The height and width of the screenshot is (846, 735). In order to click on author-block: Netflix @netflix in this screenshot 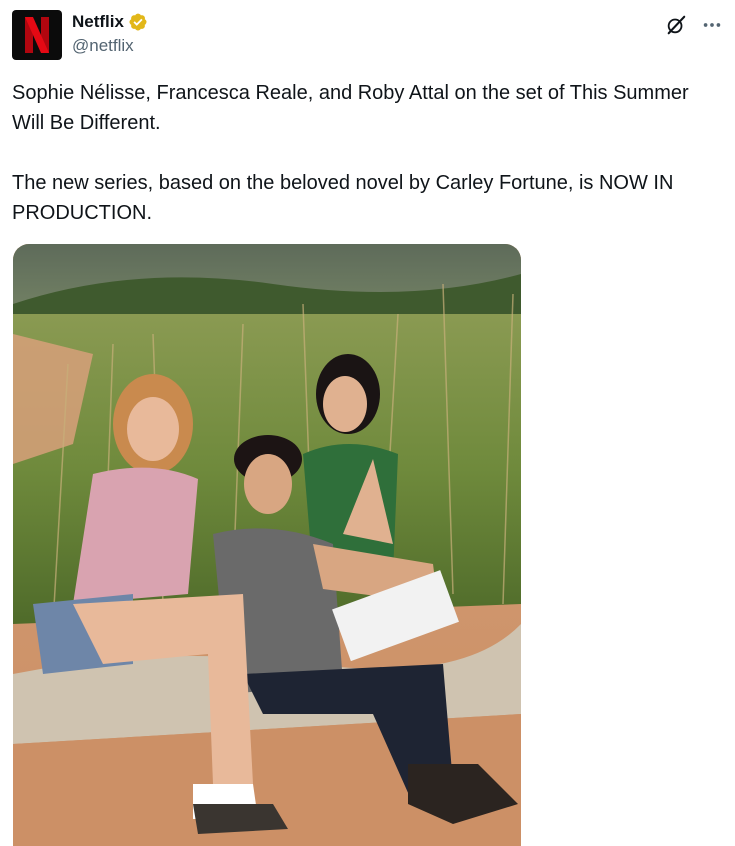, I will do `click(110, 34)`.